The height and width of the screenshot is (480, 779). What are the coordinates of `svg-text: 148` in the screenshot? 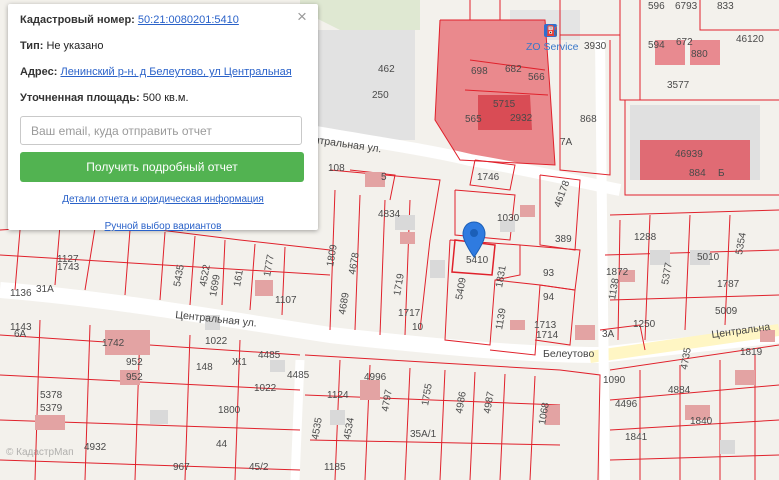 It's located at (204, 367).